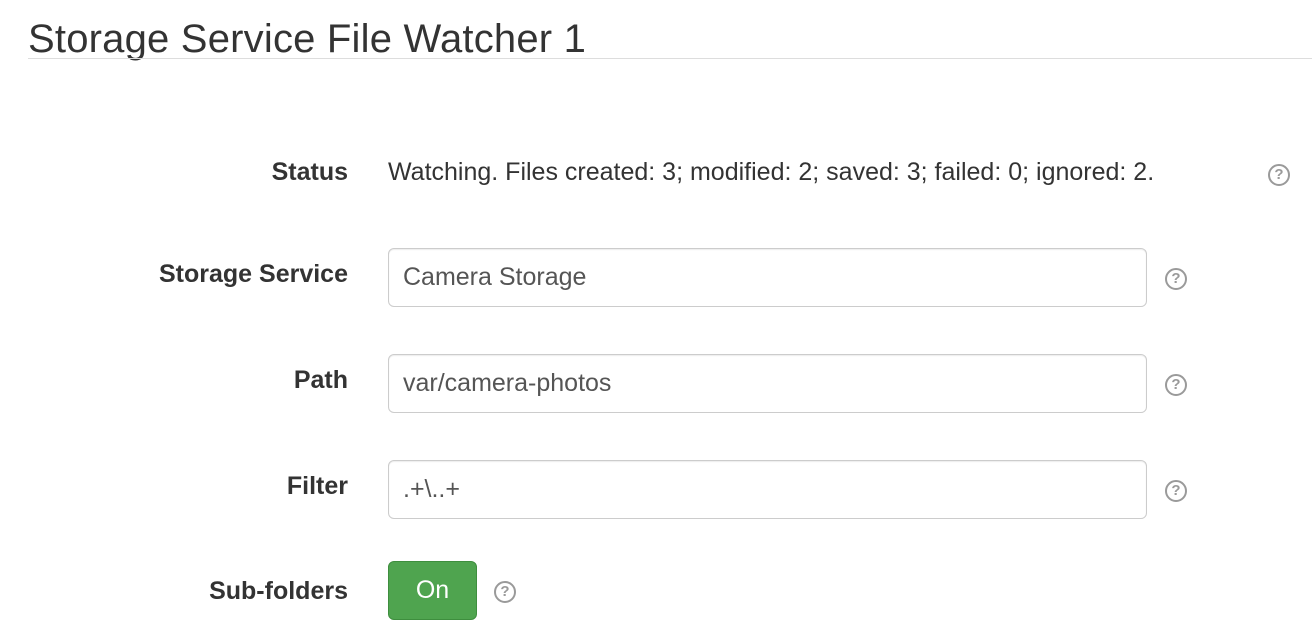  What do you see at coordinates (767, 489) in the screenshot?
I see `filter-input` at bounding box center [767, 489].